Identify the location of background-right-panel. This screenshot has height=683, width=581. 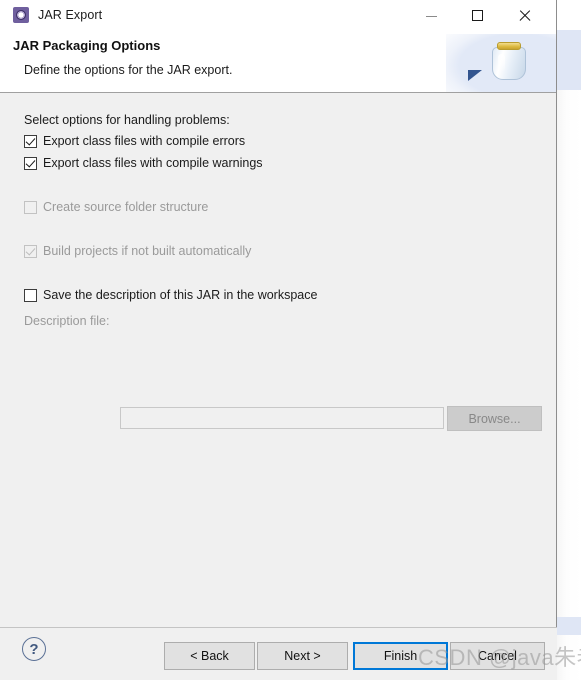
(569, 340).